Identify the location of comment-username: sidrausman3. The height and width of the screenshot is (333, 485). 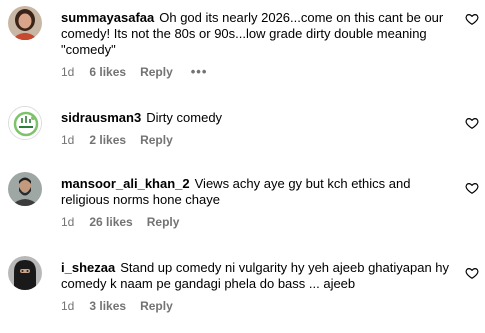
(101, 117).